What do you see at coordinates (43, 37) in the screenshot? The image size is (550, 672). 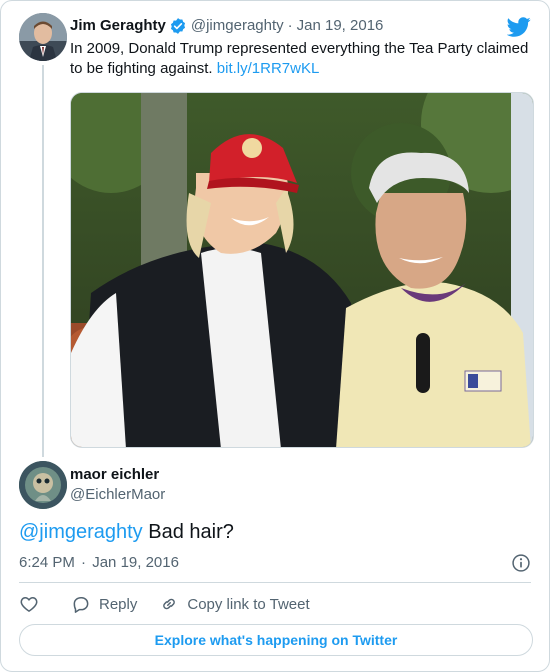 I see `author-avatar` at bounding box center [43, 37].